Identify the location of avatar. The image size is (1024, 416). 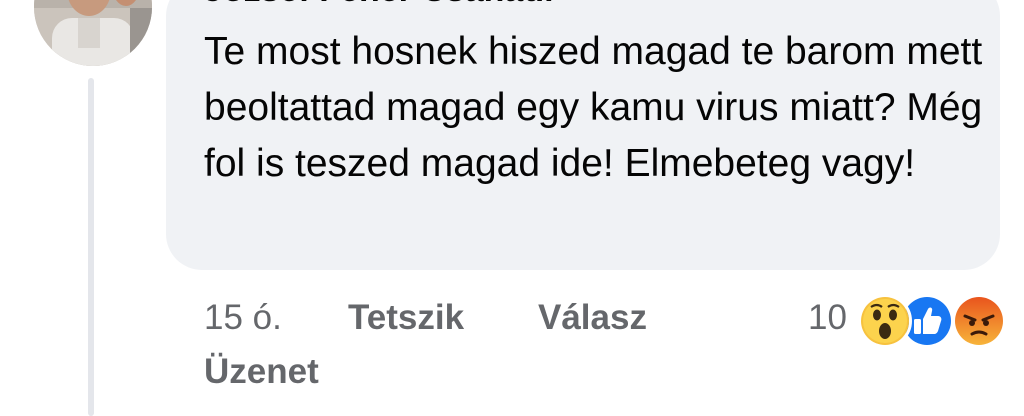
(93, 33).